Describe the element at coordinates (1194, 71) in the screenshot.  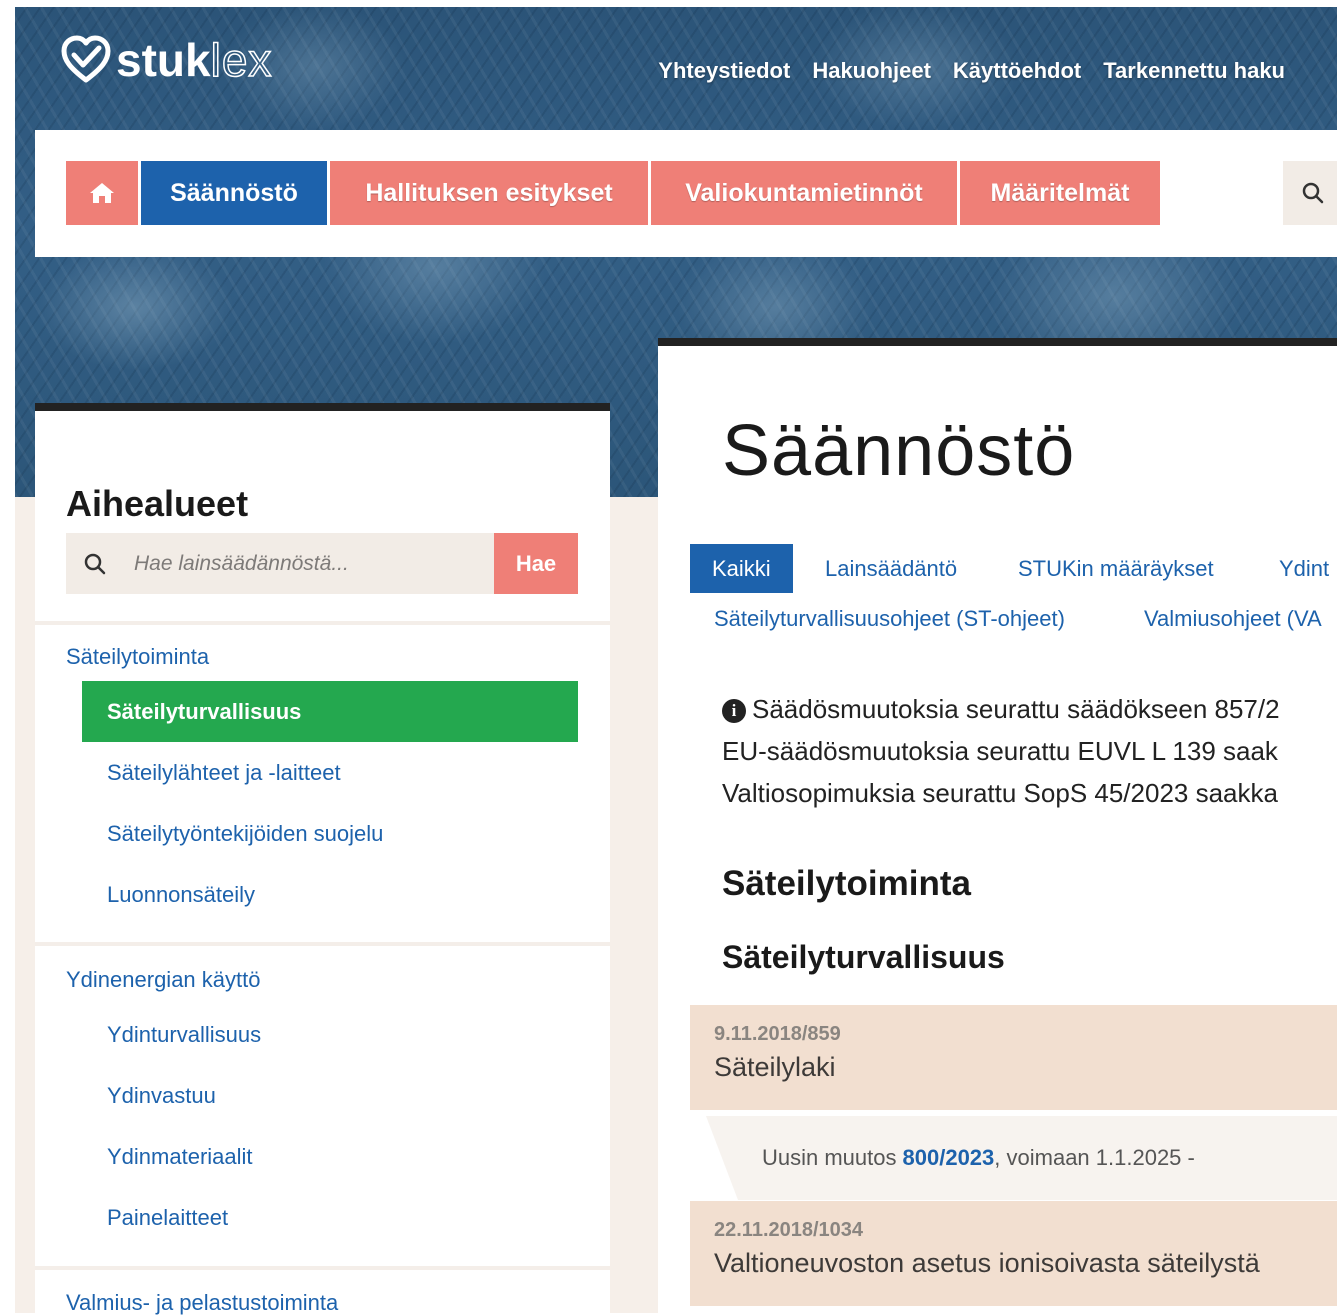
I see `top-link-advanced-search: Tarkennettu haku` at that location.